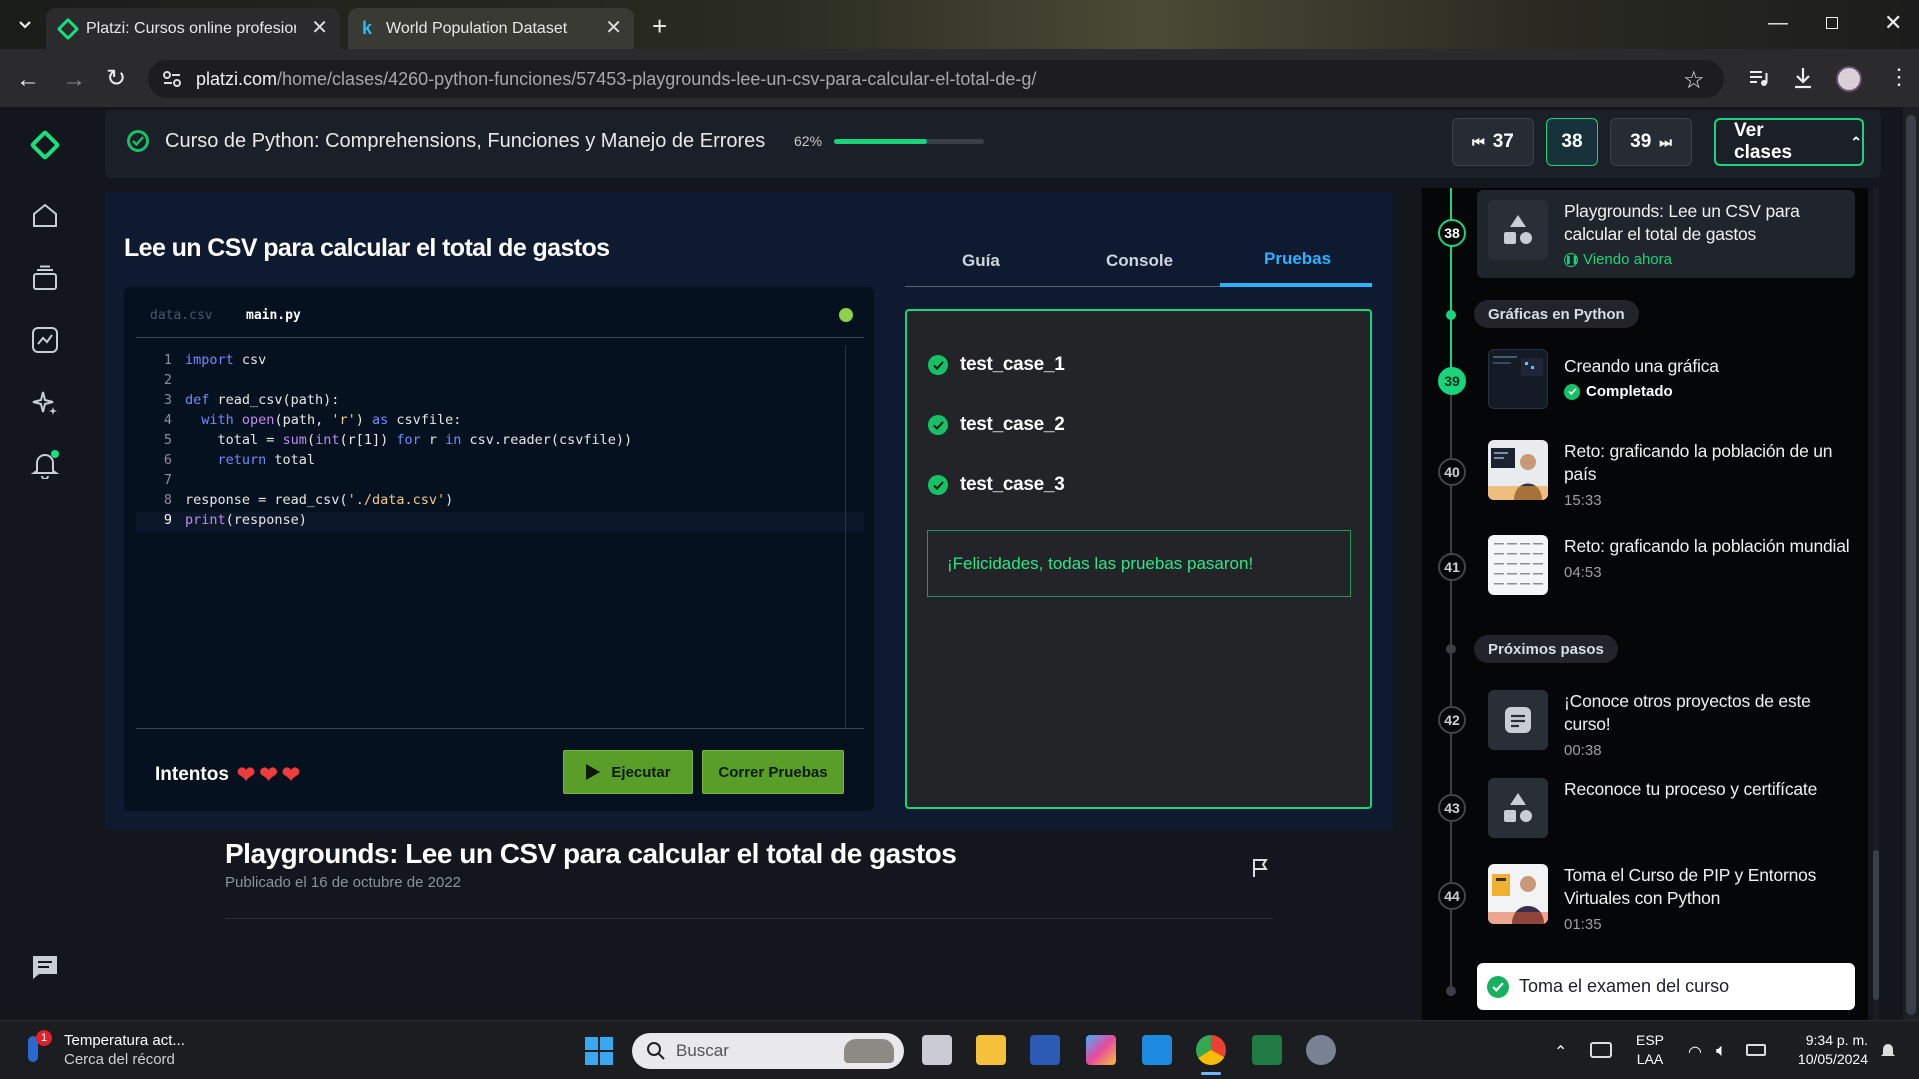 The height and width of the screenshot is (1079, 1919). What do you see at coordinates (500, 522) in the screenshot?
I see `code-line-active: 9 print(response)` at bounding box center [500, 522].